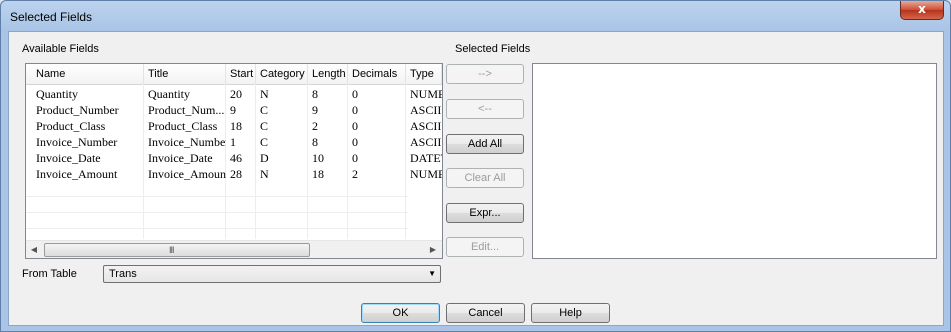  Describe the element at coordinates (485, 178) in the screenshot. I see `clear-all-button: Clear All` at that location.